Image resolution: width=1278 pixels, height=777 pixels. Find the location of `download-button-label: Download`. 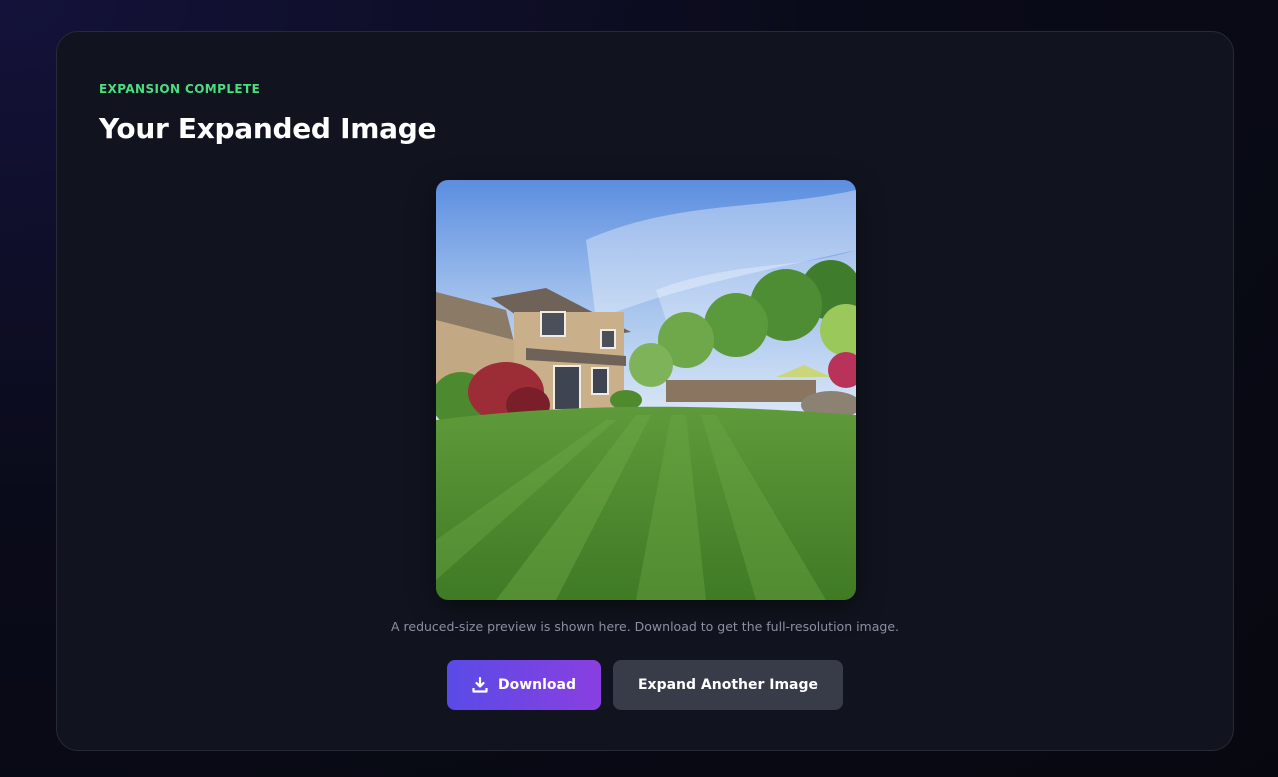

download-button-label: Download is located at coordinates (537, 685).